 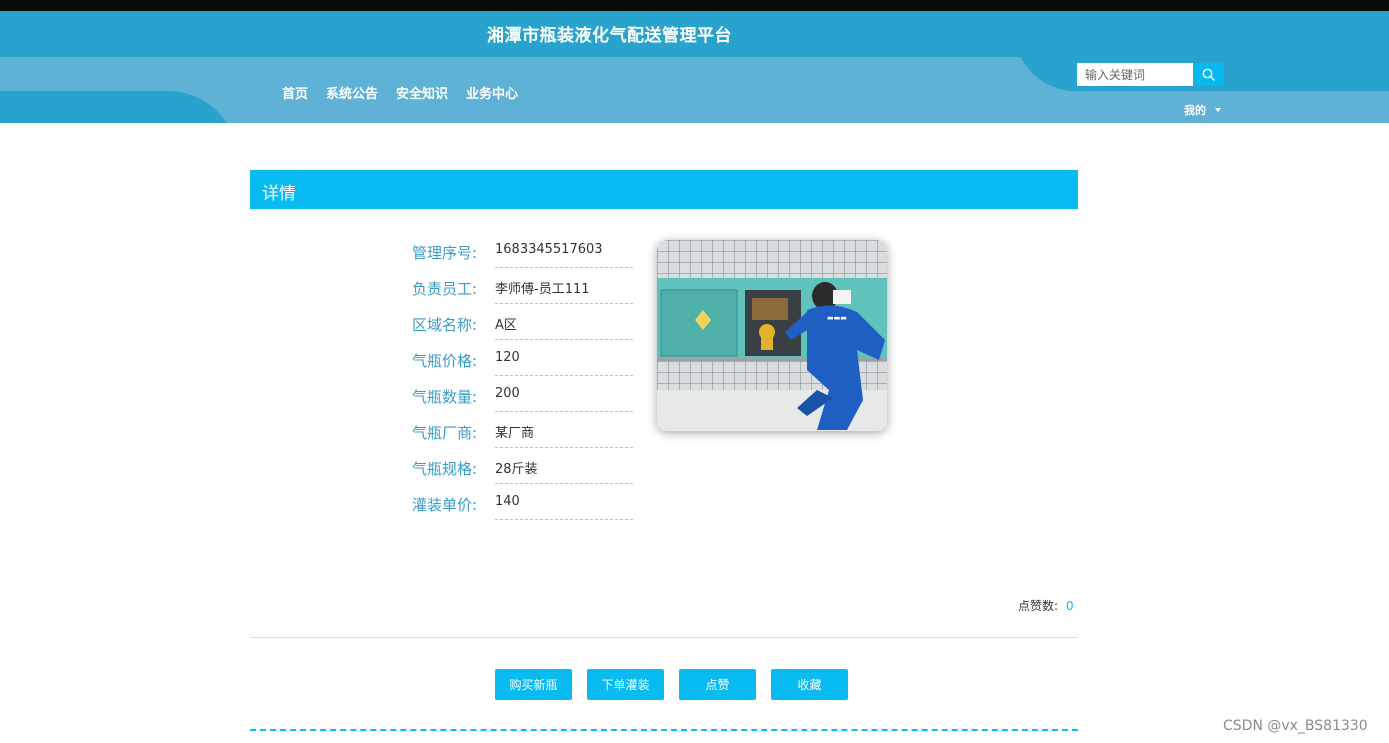 I want to click on field-row-fill-unit-price: 灌装单价: 140, so click(x=515, y=506).